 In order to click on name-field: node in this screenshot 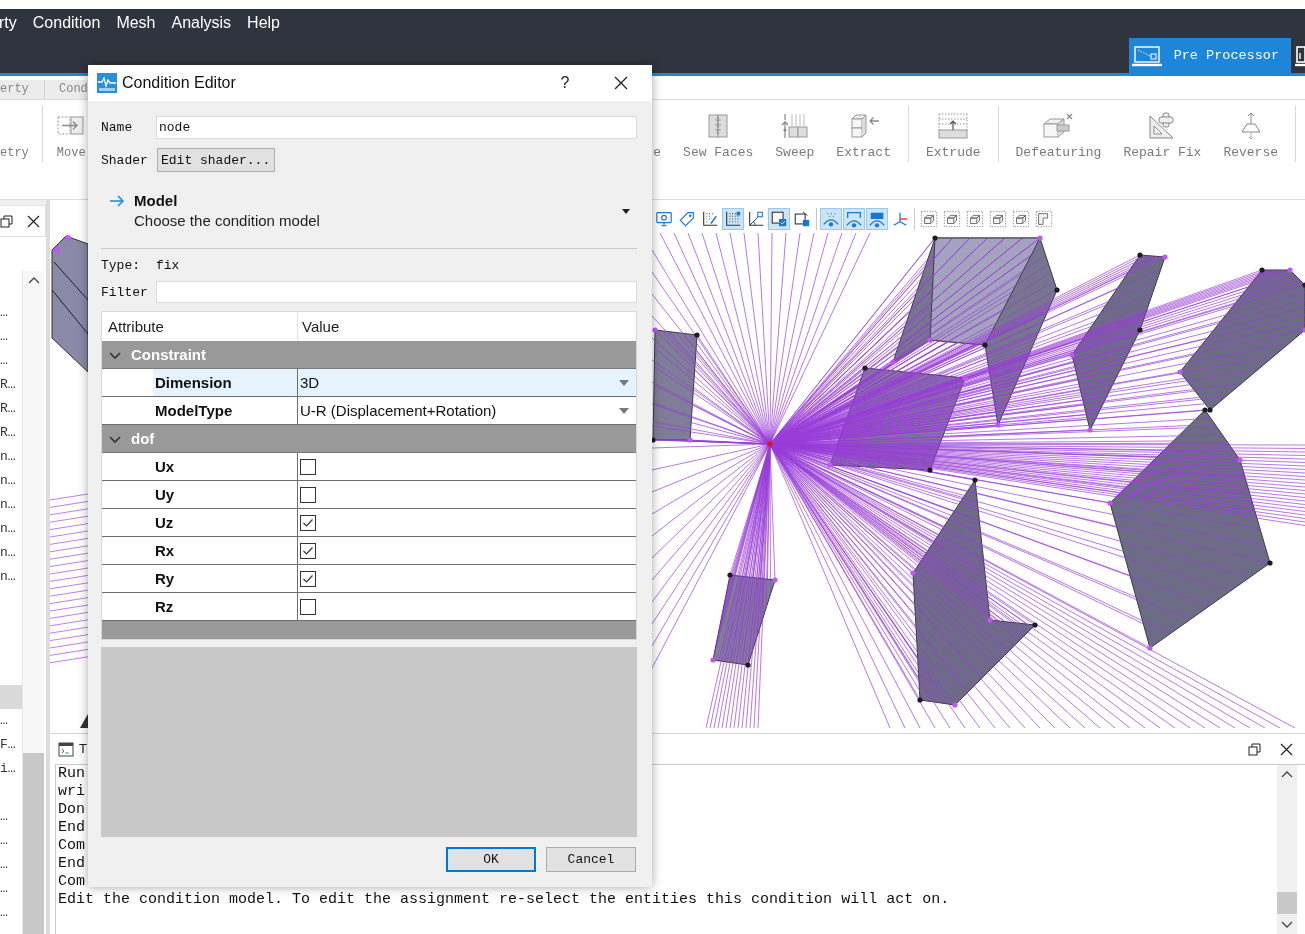, I will do `click(396, 127)`.